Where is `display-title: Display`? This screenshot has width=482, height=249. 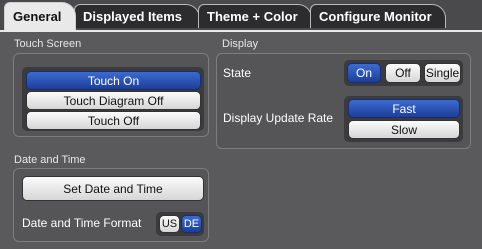 display-title: Display is located at coordinates (240, 44).